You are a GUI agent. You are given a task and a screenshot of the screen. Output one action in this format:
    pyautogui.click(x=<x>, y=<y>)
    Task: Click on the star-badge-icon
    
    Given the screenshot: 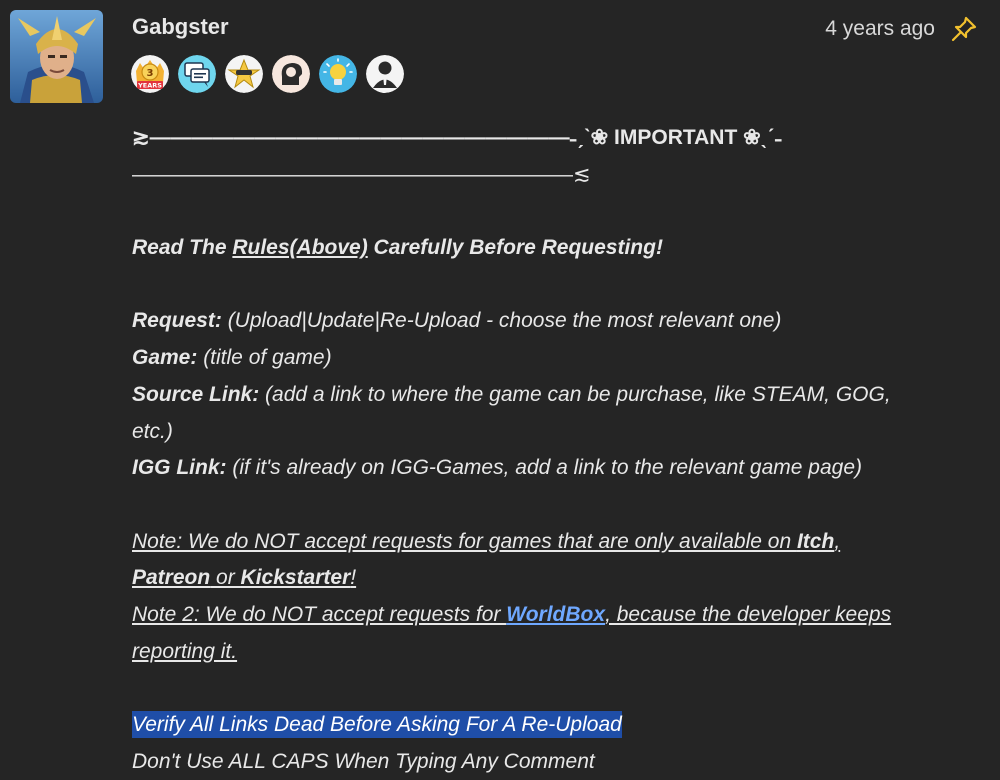 What is the action you would take?
    pyautogui.click(x=244, y=74)
    